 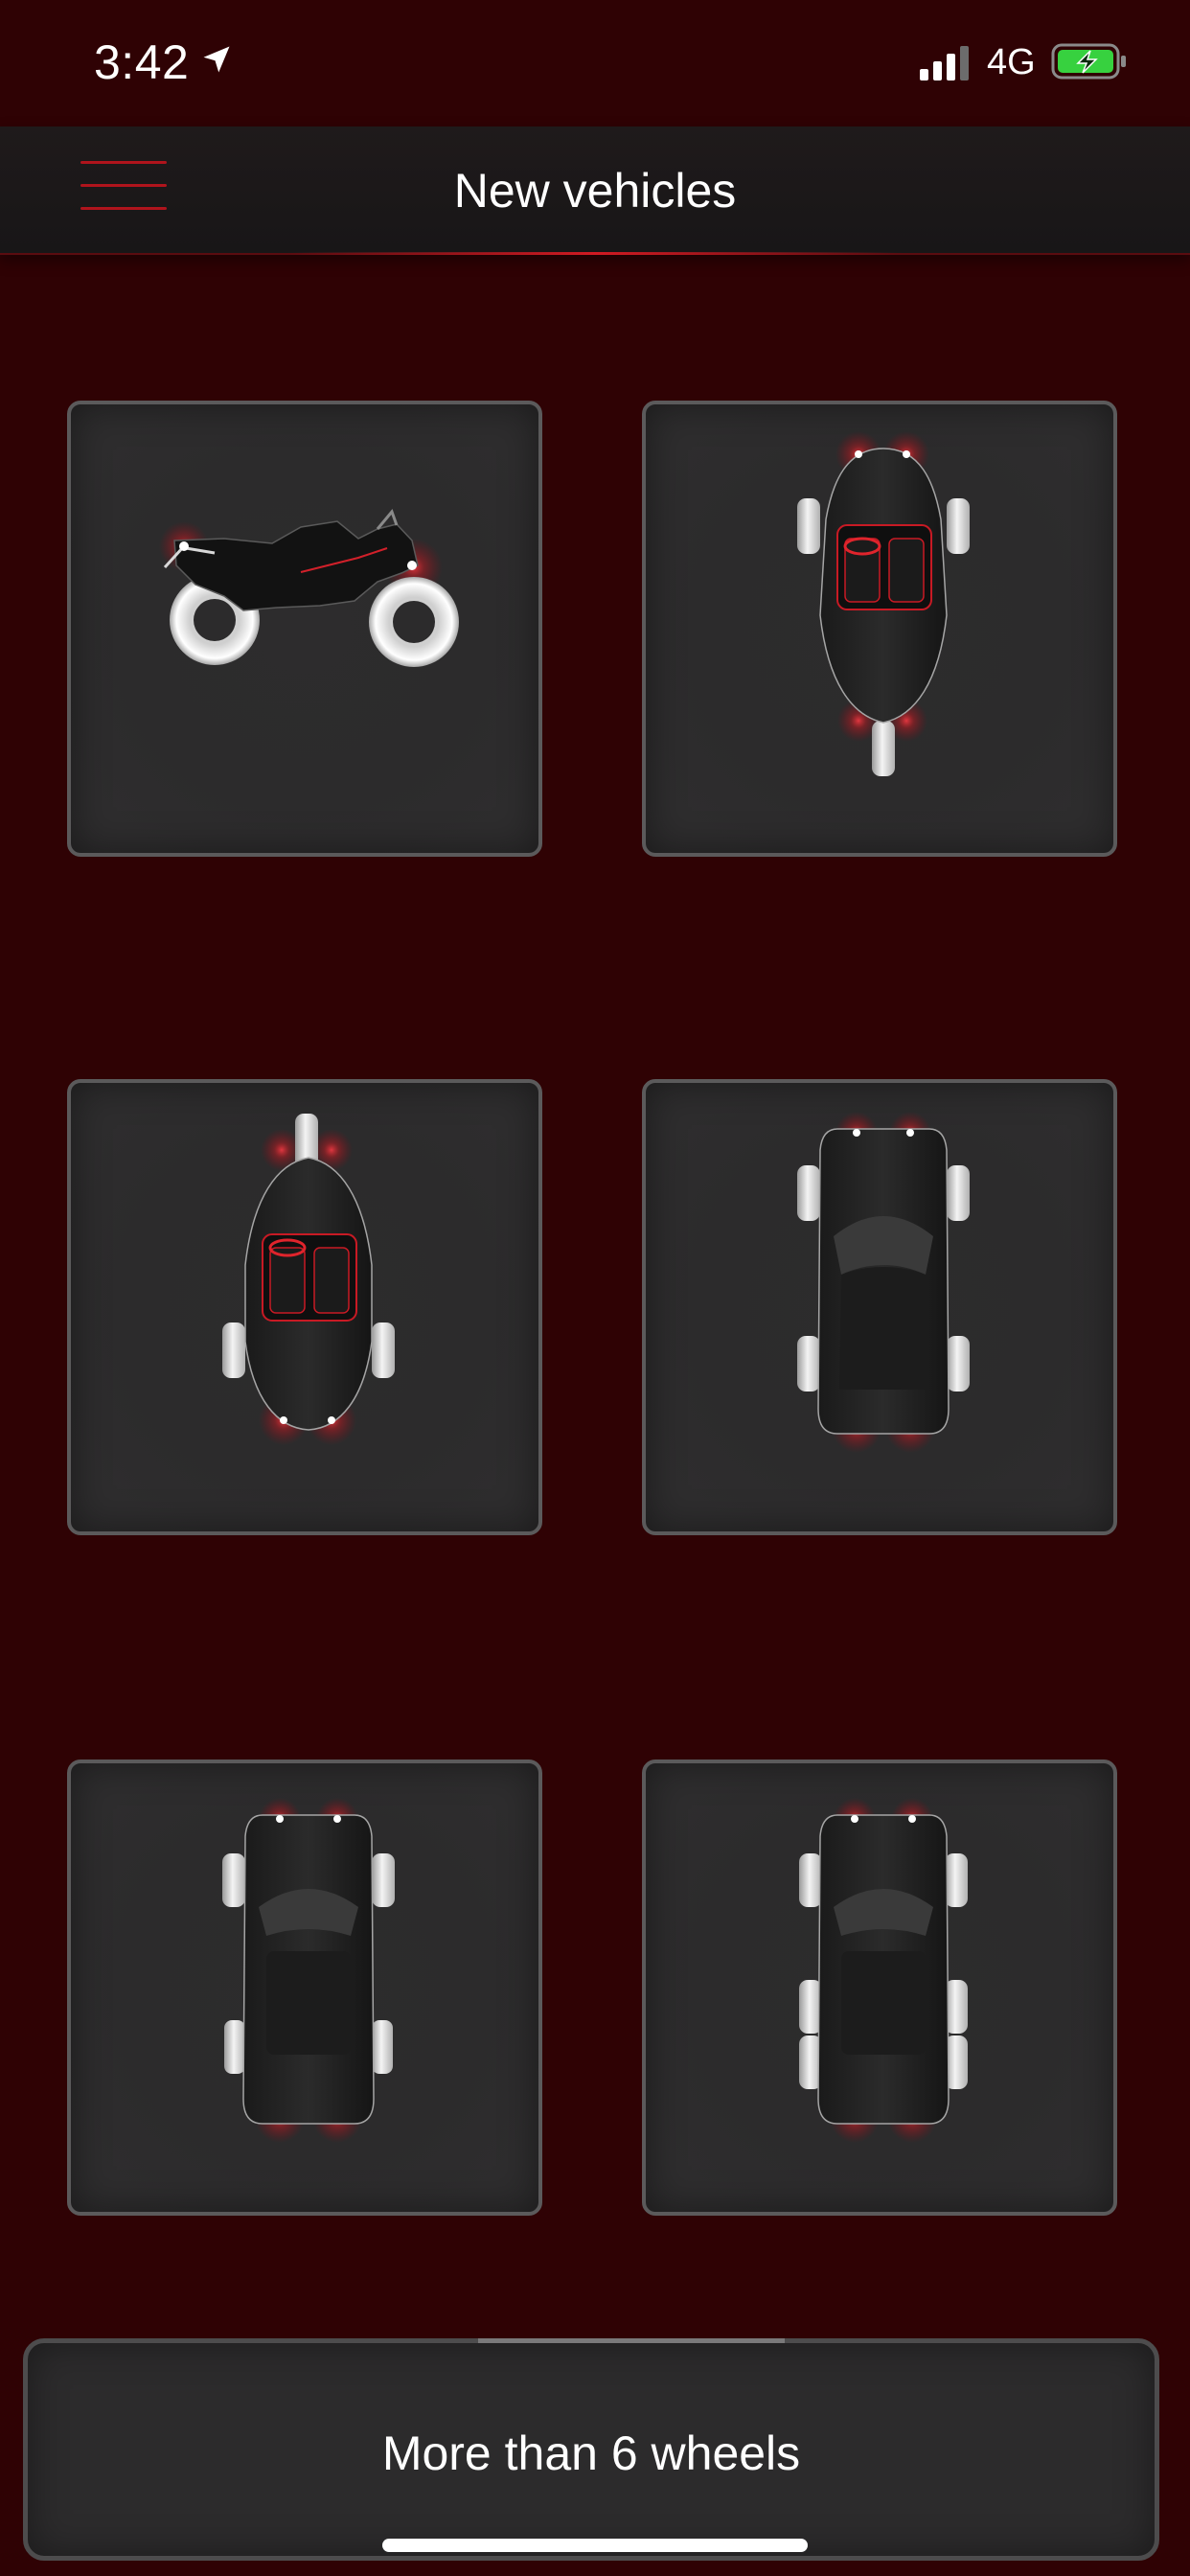 What do you see at coordinates (884, 1282) in the screenshot?
I see `four-wheel-car-icon` at bounding box center [884, 1282].